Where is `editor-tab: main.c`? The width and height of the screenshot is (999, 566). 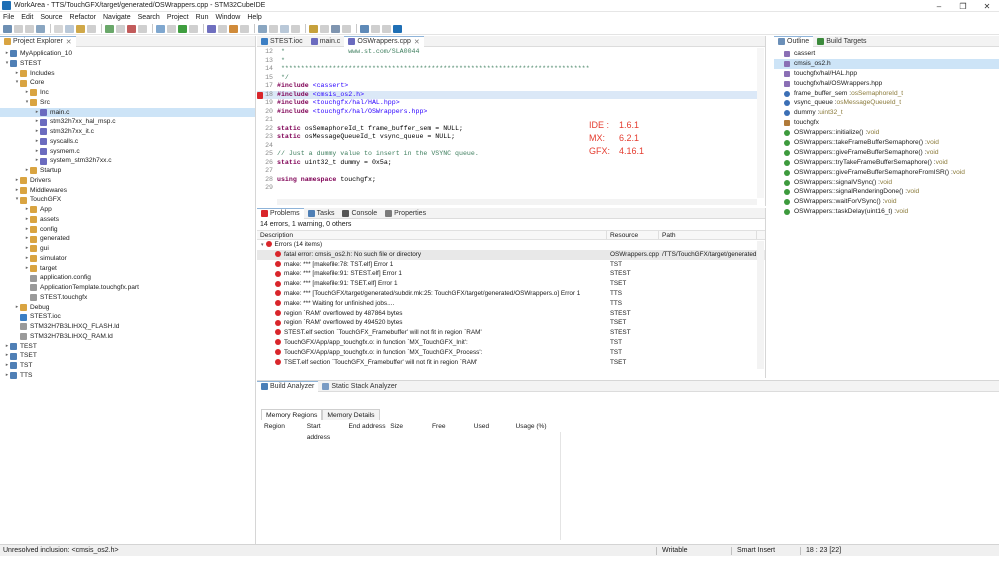 editor-tab: main.c is located at coordinates (326, 41).